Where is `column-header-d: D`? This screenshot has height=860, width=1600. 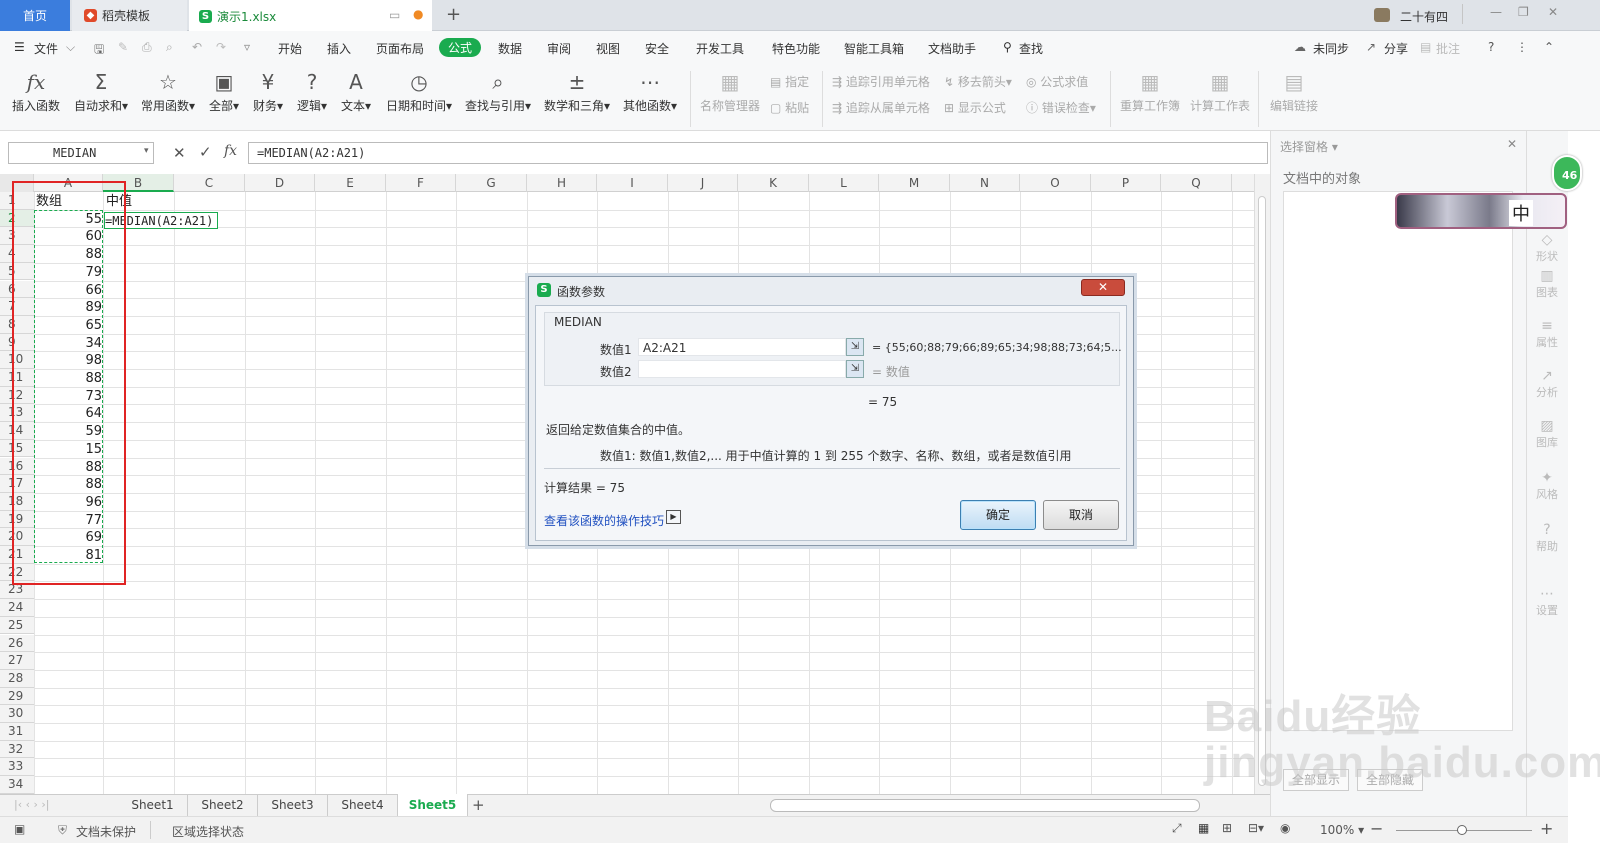 column-header-d: D is located at coordinates (280, 183).